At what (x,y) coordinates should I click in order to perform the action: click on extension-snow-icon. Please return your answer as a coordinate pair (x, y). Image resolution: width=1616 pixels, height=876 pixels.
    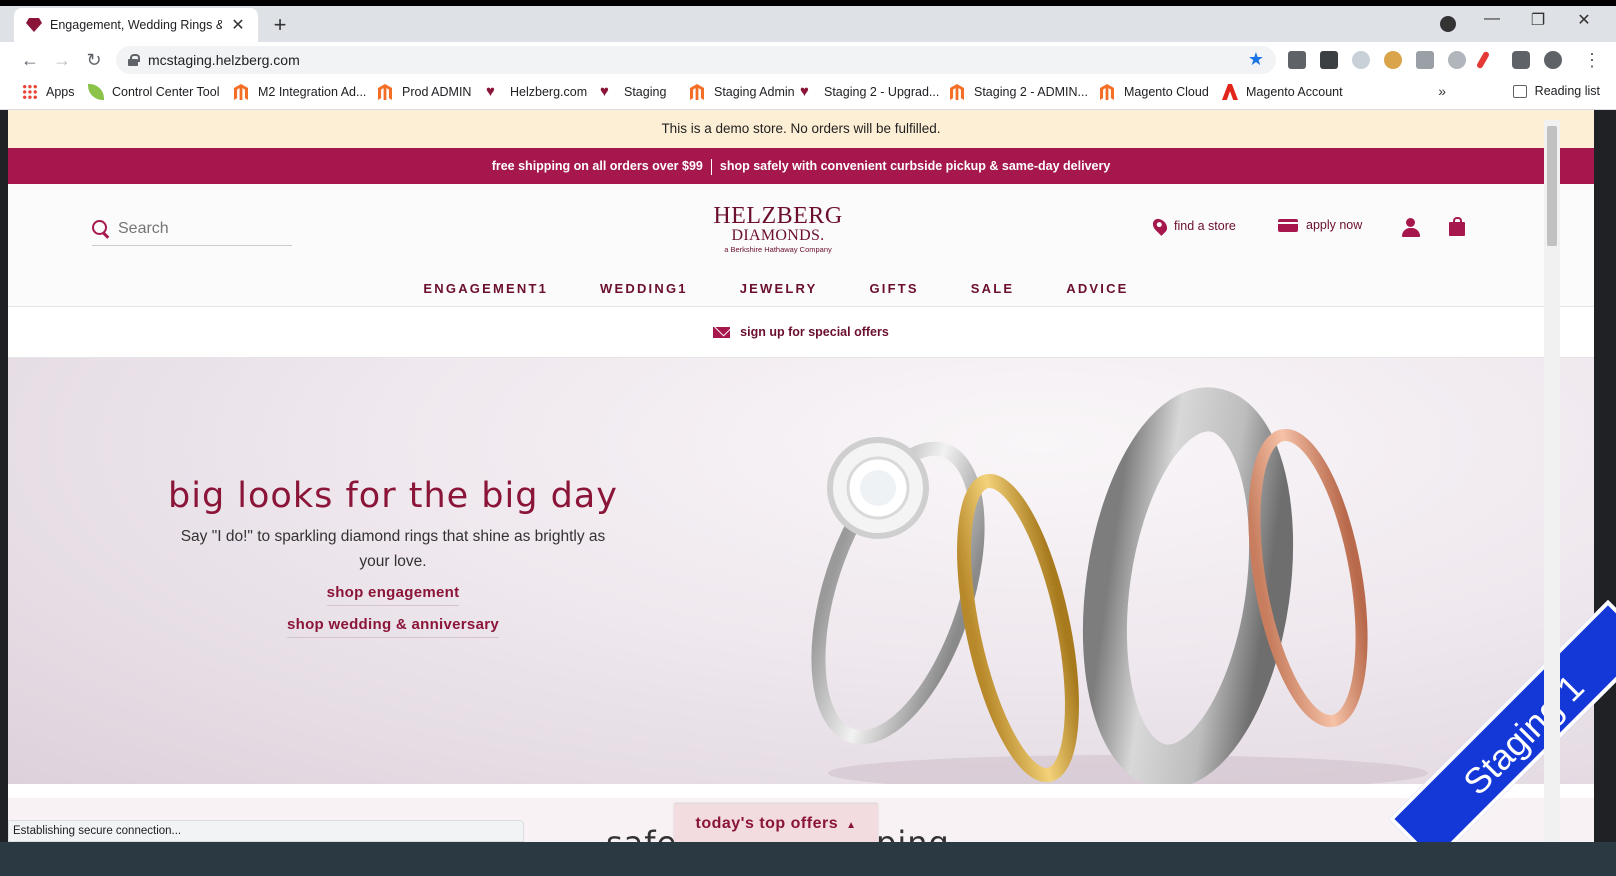
    Looking at the image, I should click on (1361, 60).